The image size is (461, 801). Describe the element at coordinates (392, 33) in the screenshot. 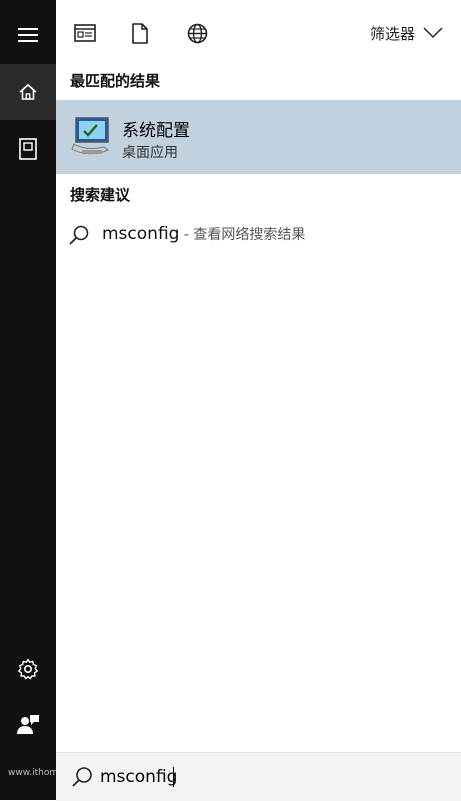

I see `filter-label: 筛选器` at that location.